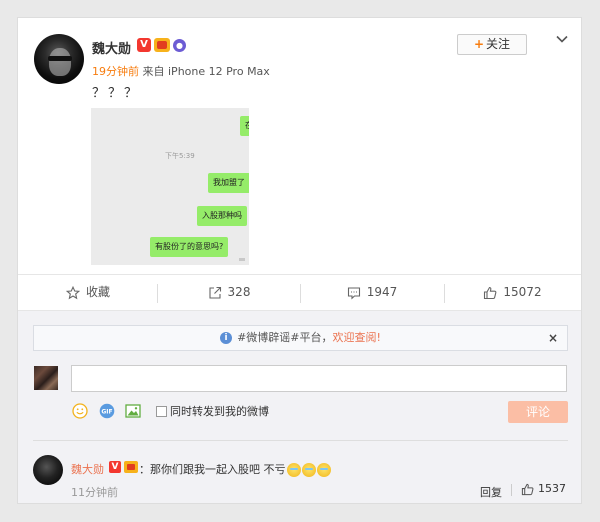  Describe the element at coordinates (189, 247) in the screenshot. I see `chat-bubble: 有股份了的意思吗?` at that location.